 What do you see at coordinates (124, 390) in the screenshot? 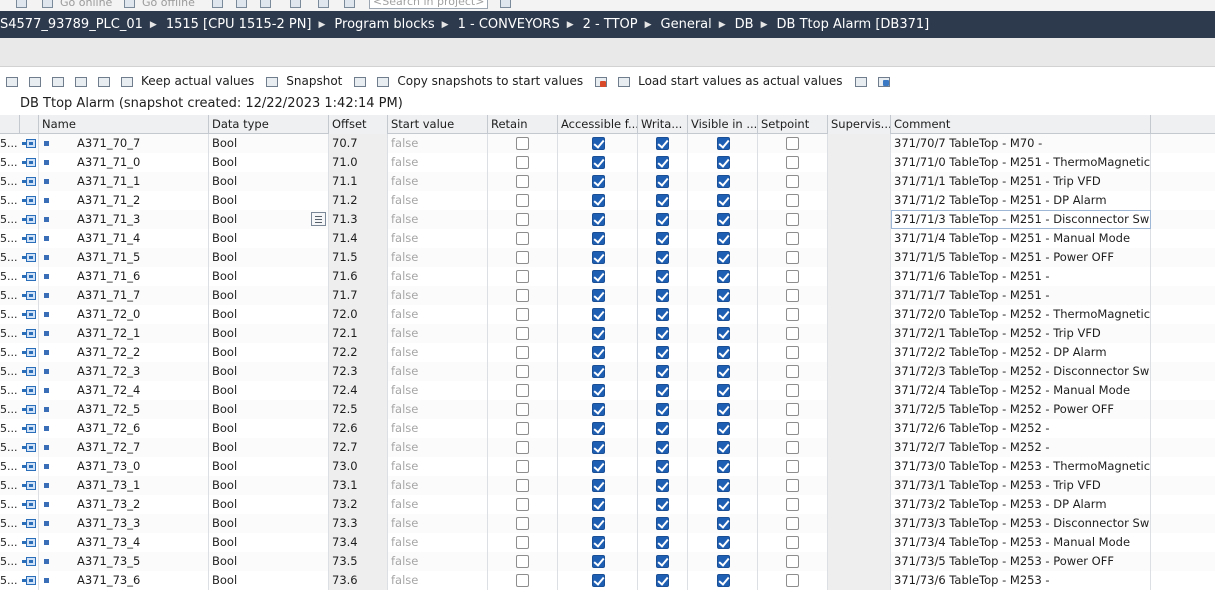
I see `tag-name: A371_72_4` at bounding box center [124, 390].